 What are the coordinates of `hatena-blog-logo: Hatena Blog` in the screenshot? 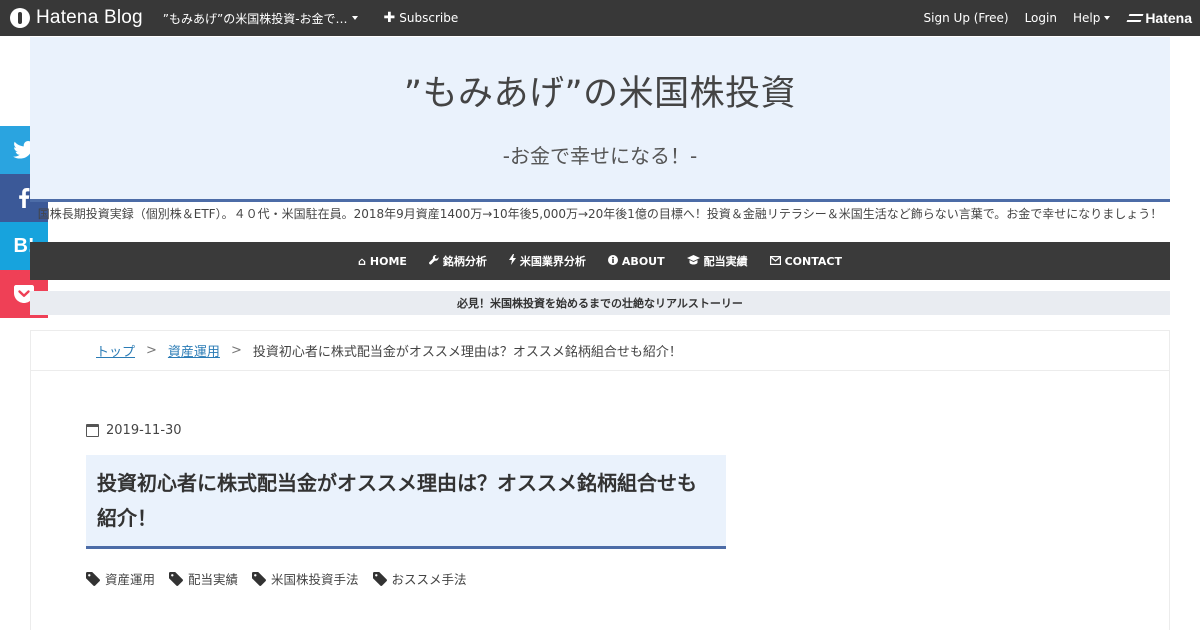 It's located at (76, 18).